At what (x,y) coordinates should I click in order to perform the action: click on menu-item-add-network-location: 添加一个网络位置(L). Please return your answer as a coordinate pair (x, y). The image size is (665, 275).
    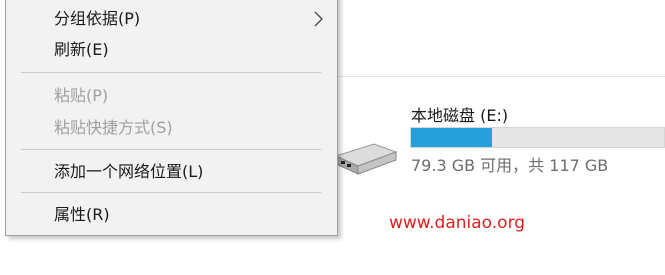
    Looking at the image, I should click on (171, 172).